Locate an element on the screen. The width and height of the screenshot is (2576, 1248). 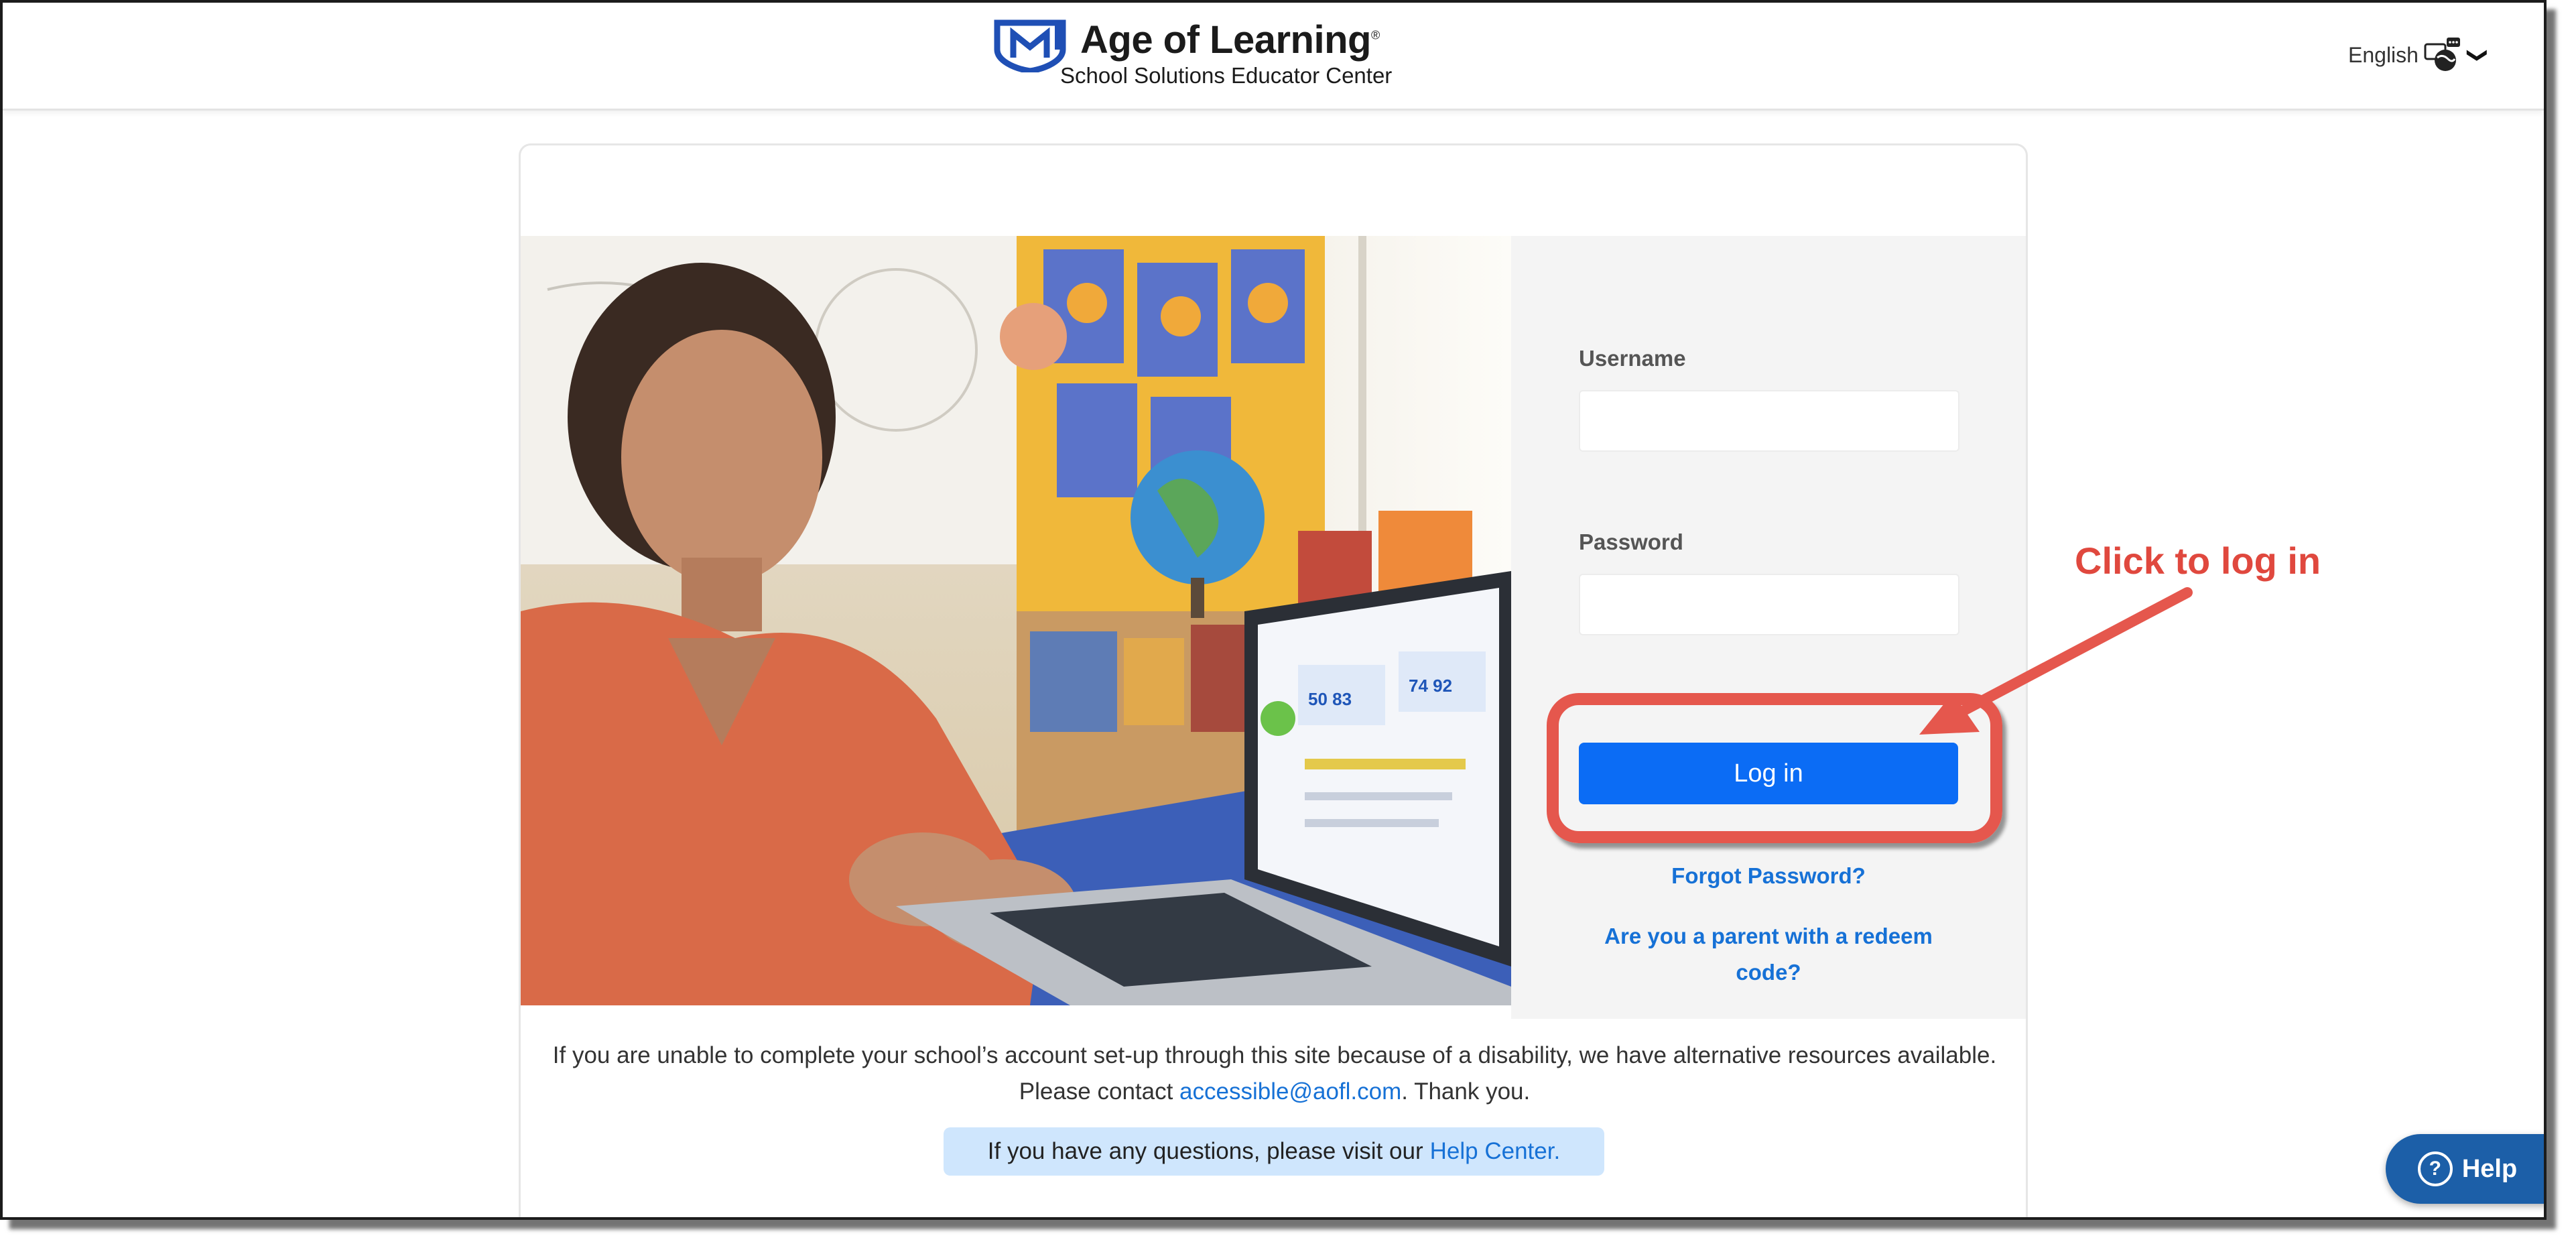
username-label: Username is located at coordinates (1632, 358).